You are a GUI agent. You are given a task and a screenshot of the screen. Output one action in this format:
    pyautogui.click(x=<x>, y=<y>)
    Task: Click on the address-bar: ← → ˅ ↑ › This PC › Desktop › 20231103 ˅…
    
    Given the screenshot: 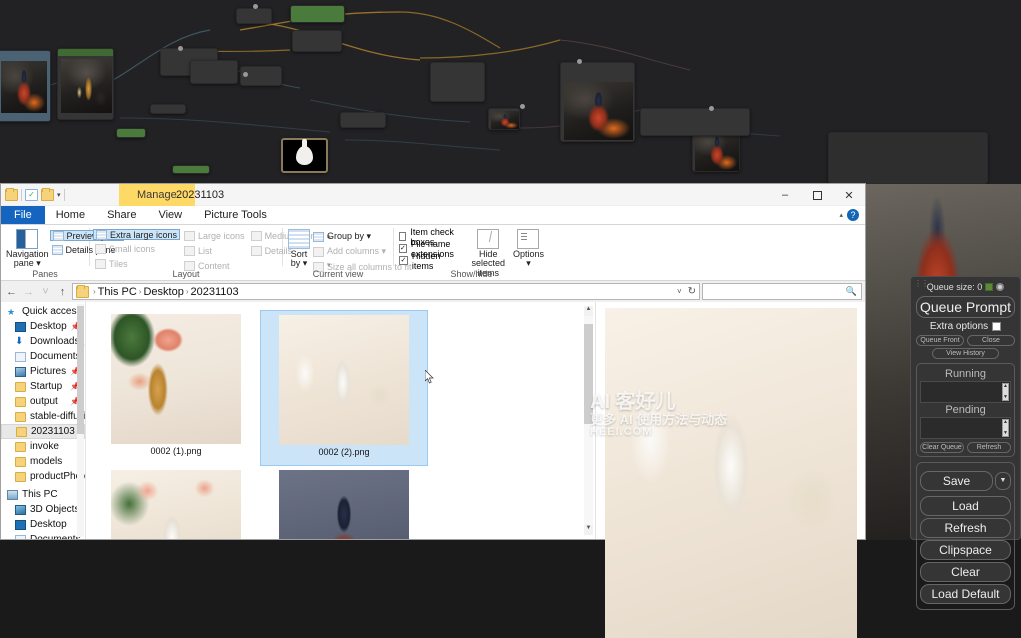 What is the action you would take?
    pyautogui.click(x=433, y=291)
    